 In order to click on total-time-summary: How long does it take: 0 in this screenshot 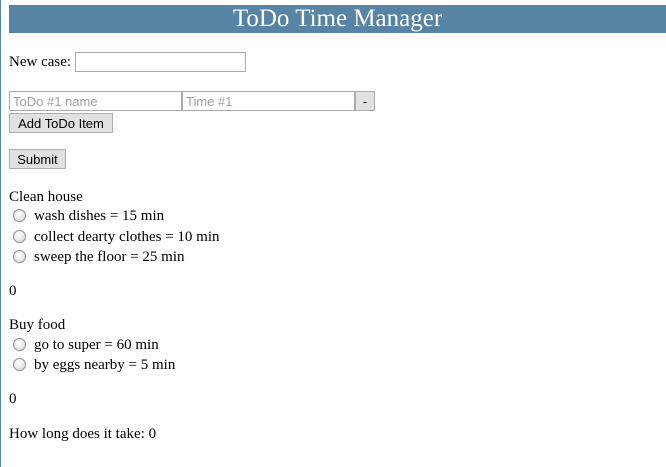, I will do `click(83, 434)`.